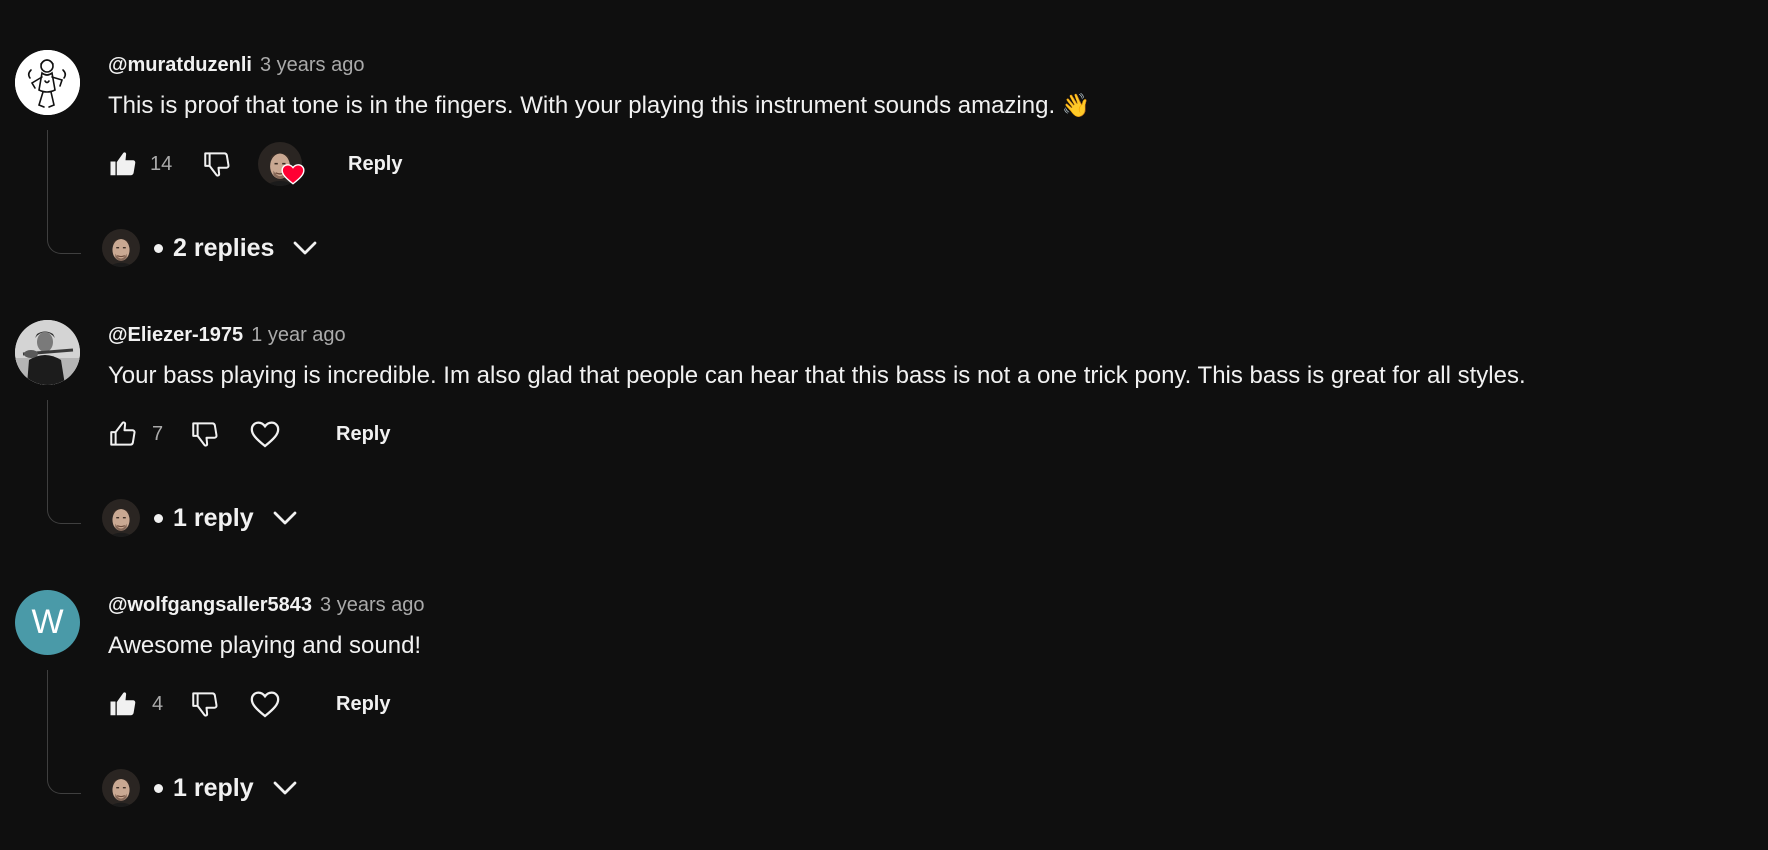  I want to click on comment-header: @wolfgangsaller5843 3 years ago, so click(266, 605).